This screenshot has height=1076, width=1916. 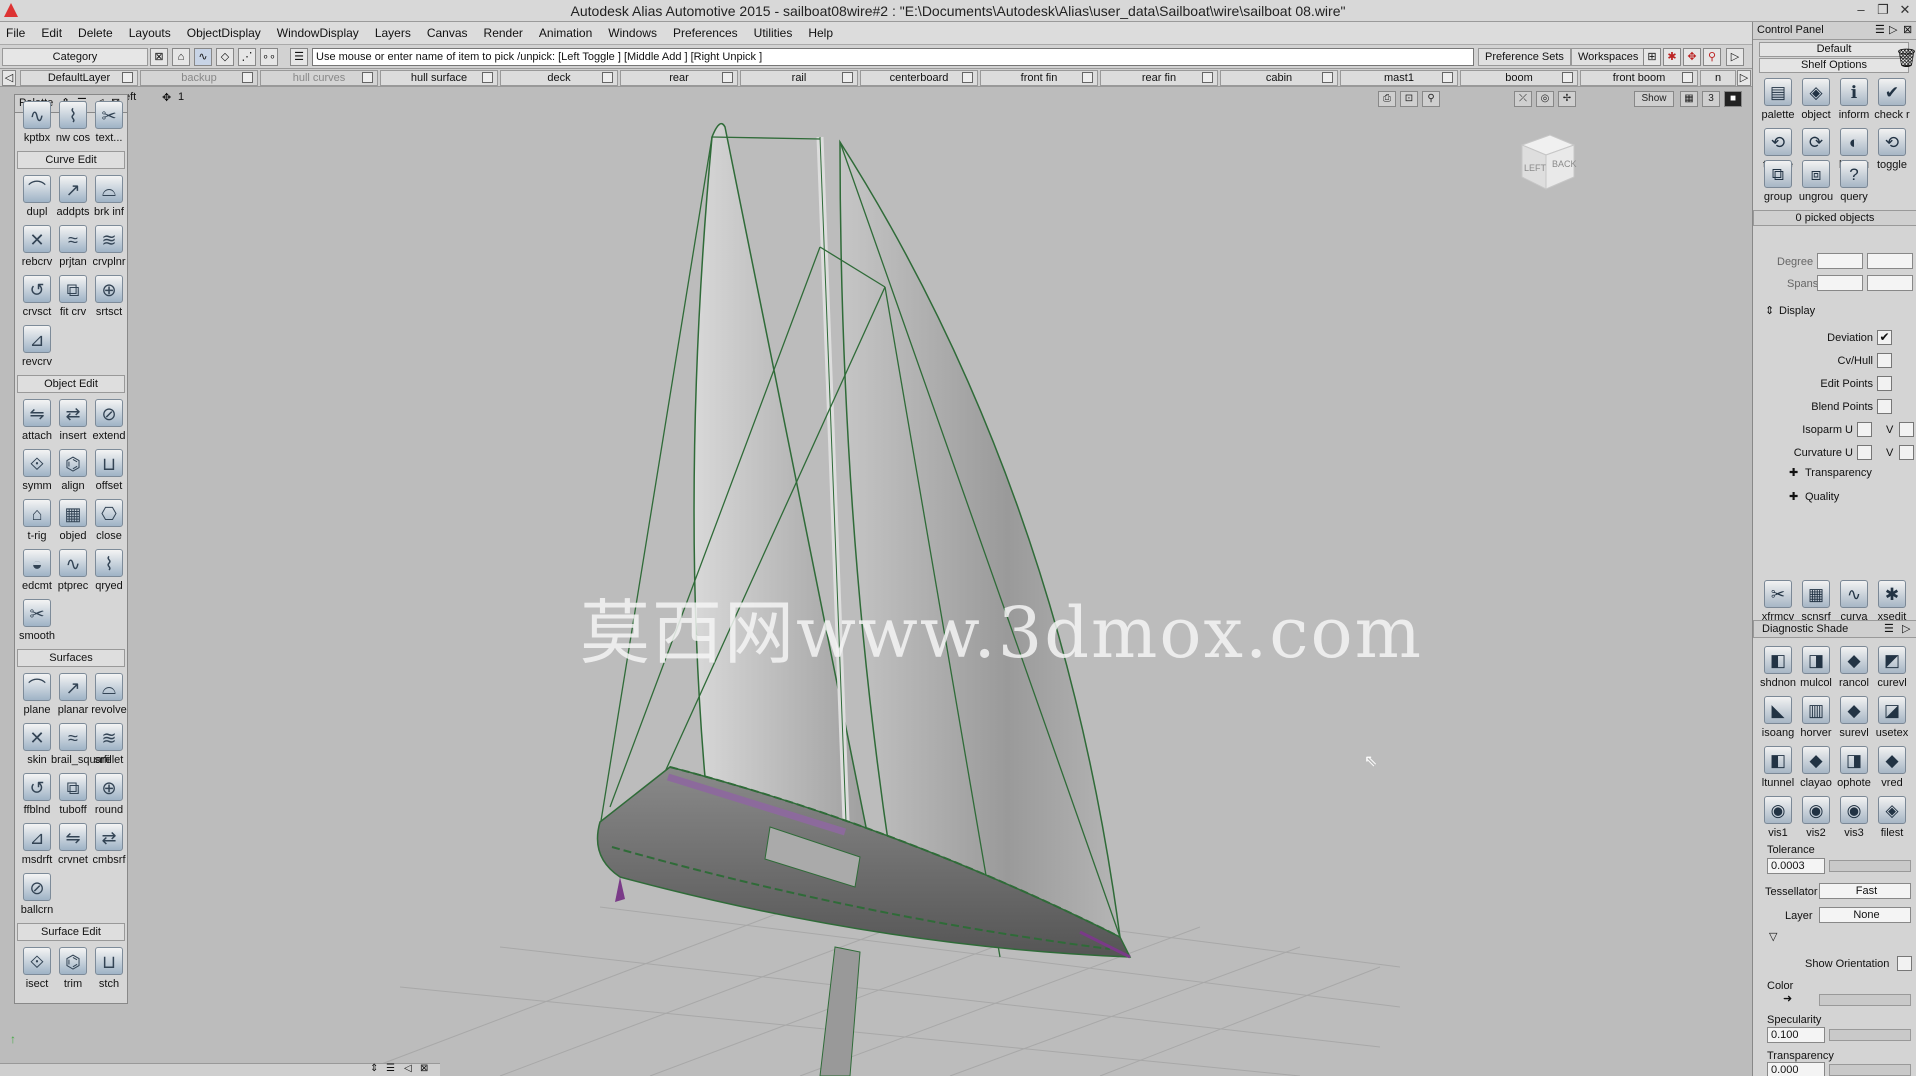 I want to click on layout-grid-icon: ⊞, so click(x=1652, y=57).